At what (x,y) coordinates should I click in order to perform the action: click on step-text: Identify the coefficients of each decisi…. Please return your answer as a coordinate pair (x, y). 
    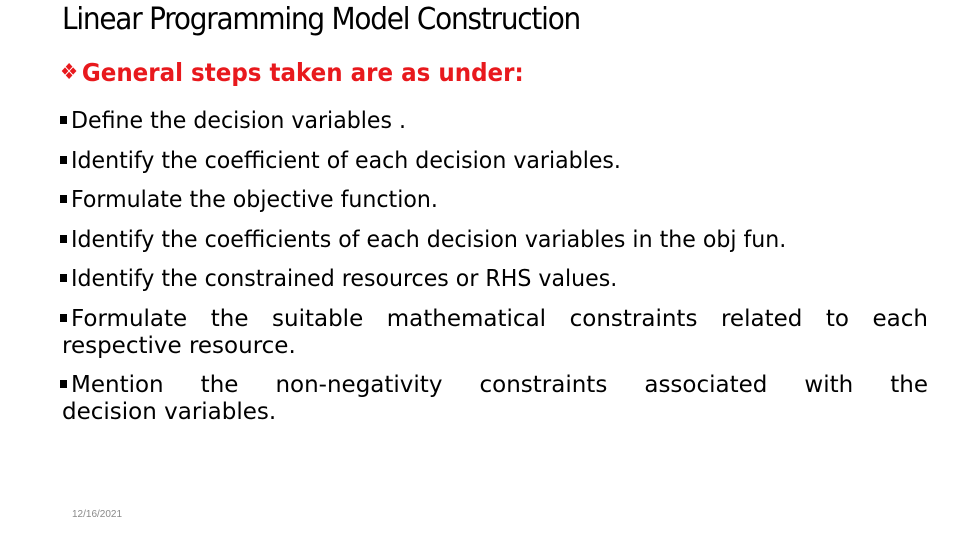
    Looking at the image, I should click on (429, 239).